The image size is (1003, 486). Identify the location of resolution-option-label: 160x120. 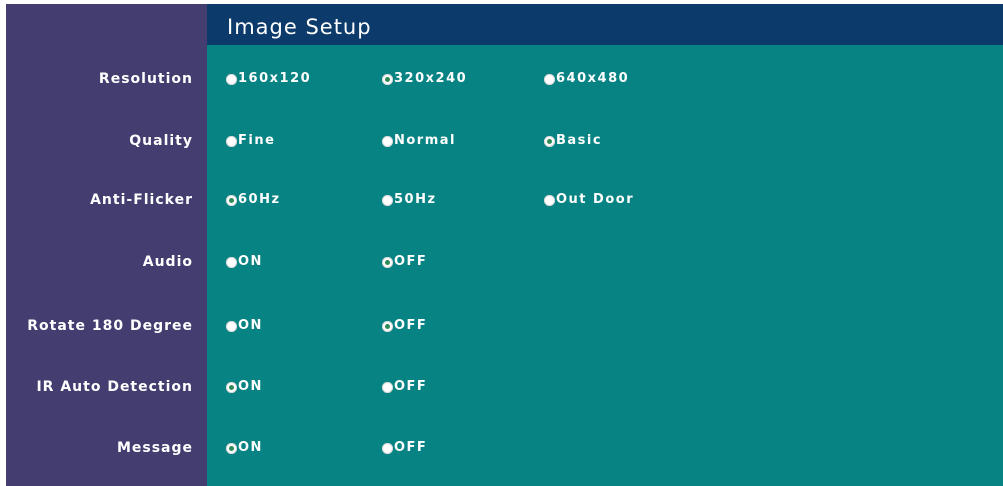
(275, 78).